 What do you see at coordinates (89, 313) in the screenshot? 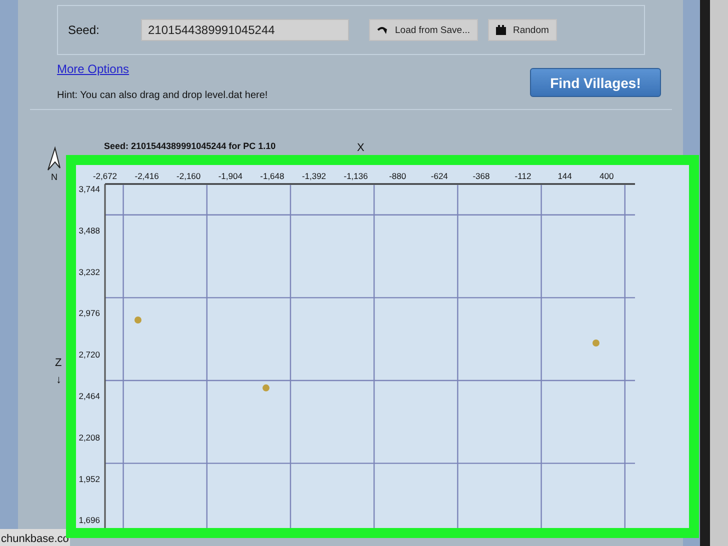
I see `z-tick-label: 2,976` at bounding box center [89, 313].